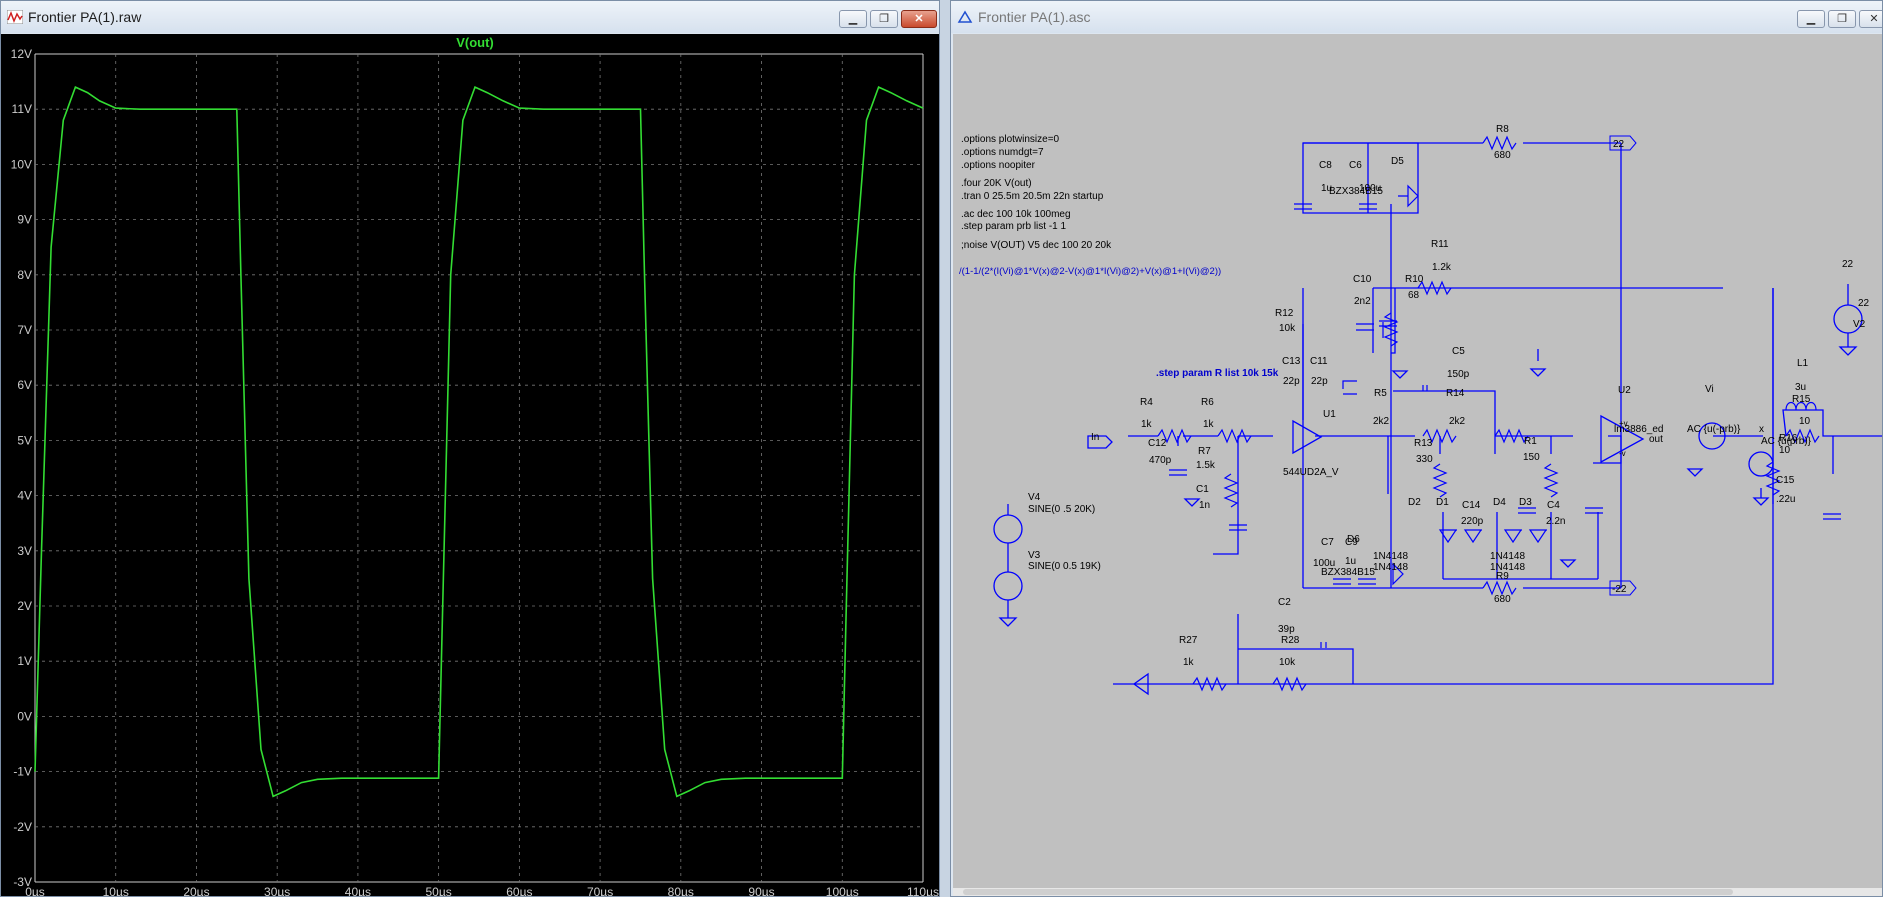 Image resolution: width=1883 pixels, height=897 pixels. I want to click on r28-ref: R28, so click(1290, 640).